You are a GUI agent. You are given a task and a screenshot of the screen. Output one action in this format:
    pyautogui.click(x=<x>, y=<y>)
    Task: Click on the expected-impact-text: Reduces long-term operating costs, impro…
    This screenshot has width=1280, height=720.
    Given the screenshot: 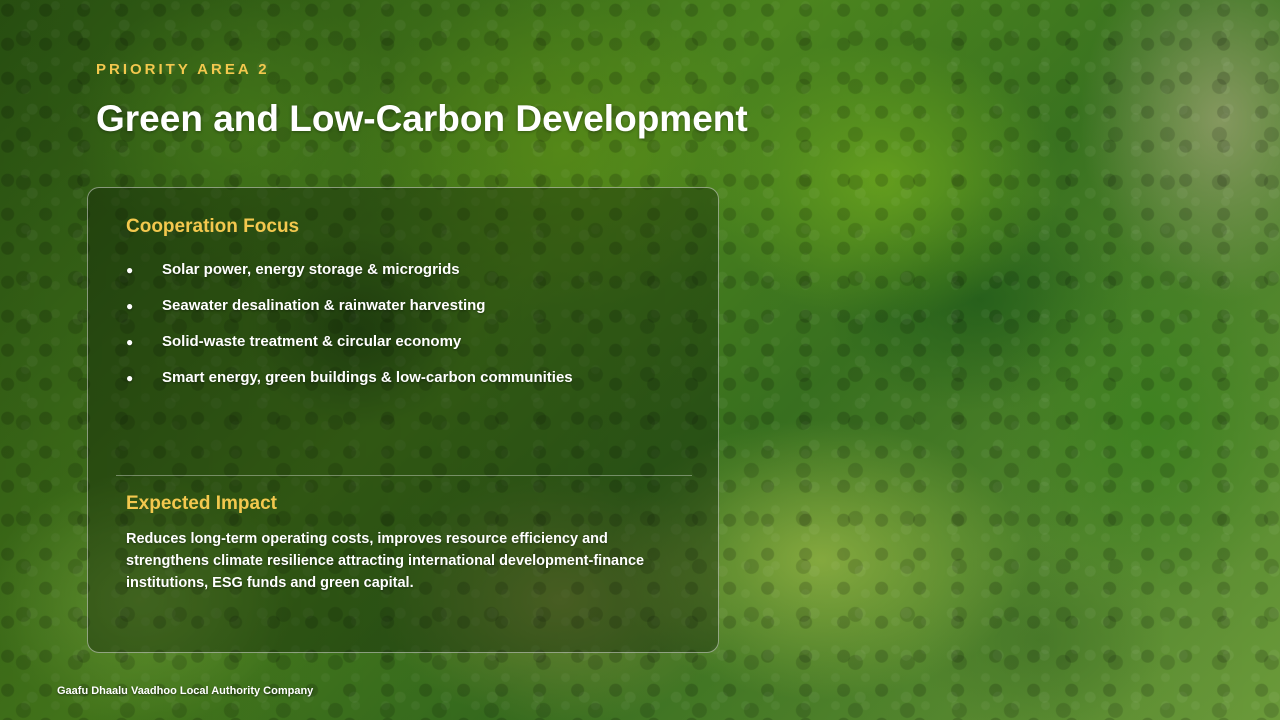 What is the action you would take?
    pyautogui.click(x=385, y=561)
    